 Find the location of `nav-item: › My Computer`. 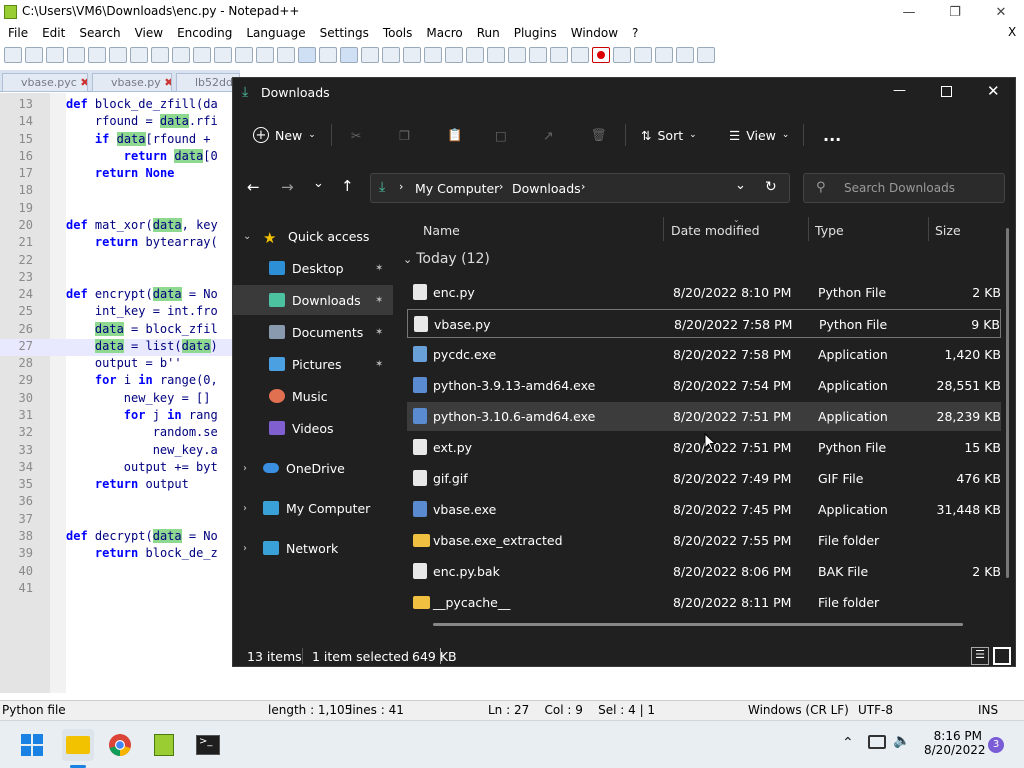

nav-item: › My Computer is located at coordinates (313, 508).